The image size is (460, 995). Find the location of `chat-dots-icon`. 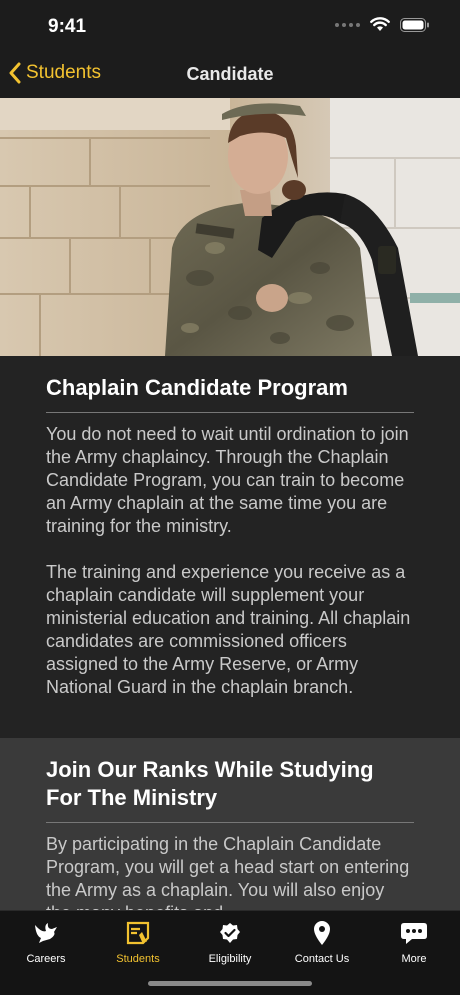

chat-dots-icon is located at coordinates (414, 933).